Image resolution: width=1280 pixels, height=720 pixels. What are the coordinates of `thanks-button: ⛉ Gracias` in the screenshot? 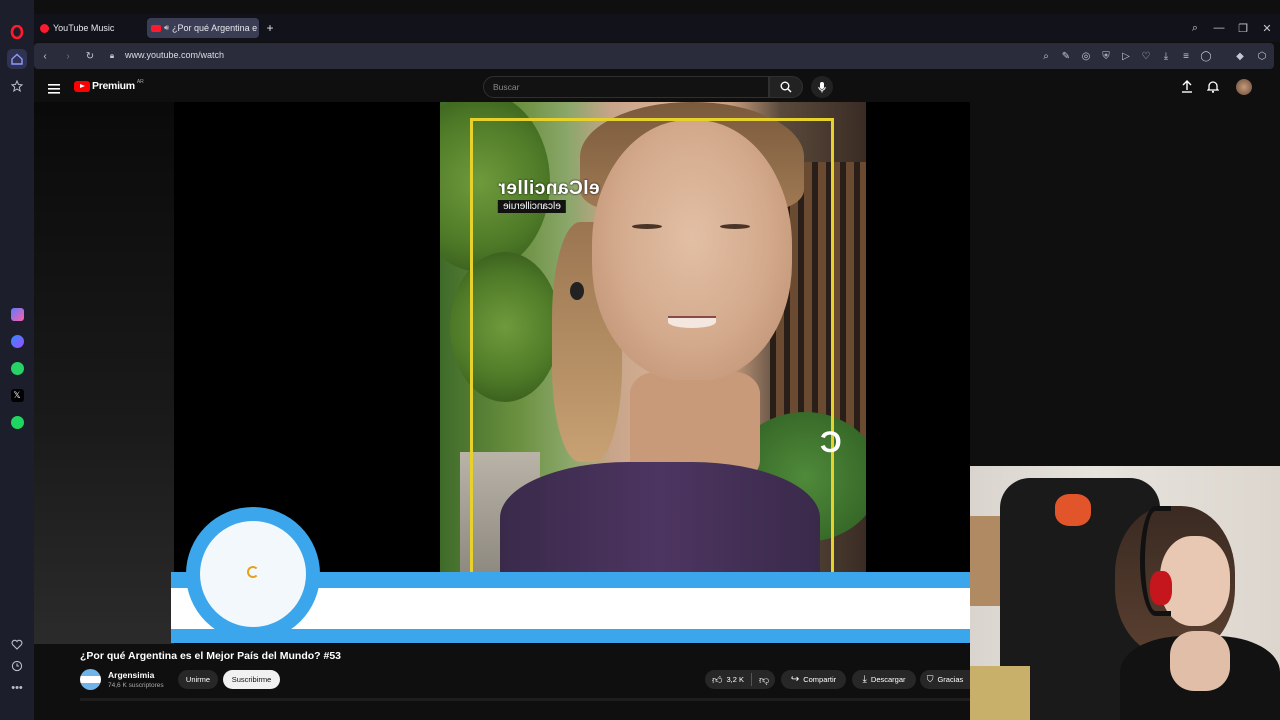 It's located at (945, 679).